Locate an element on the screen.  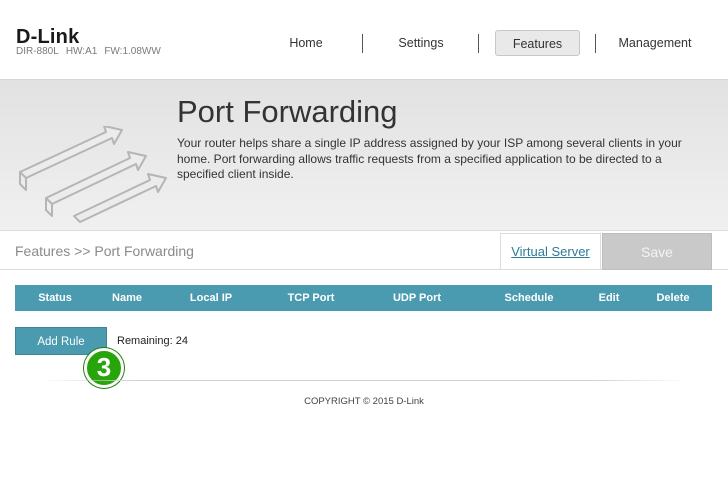
column-schedule: Schedule is located at coordinates (529, 298).